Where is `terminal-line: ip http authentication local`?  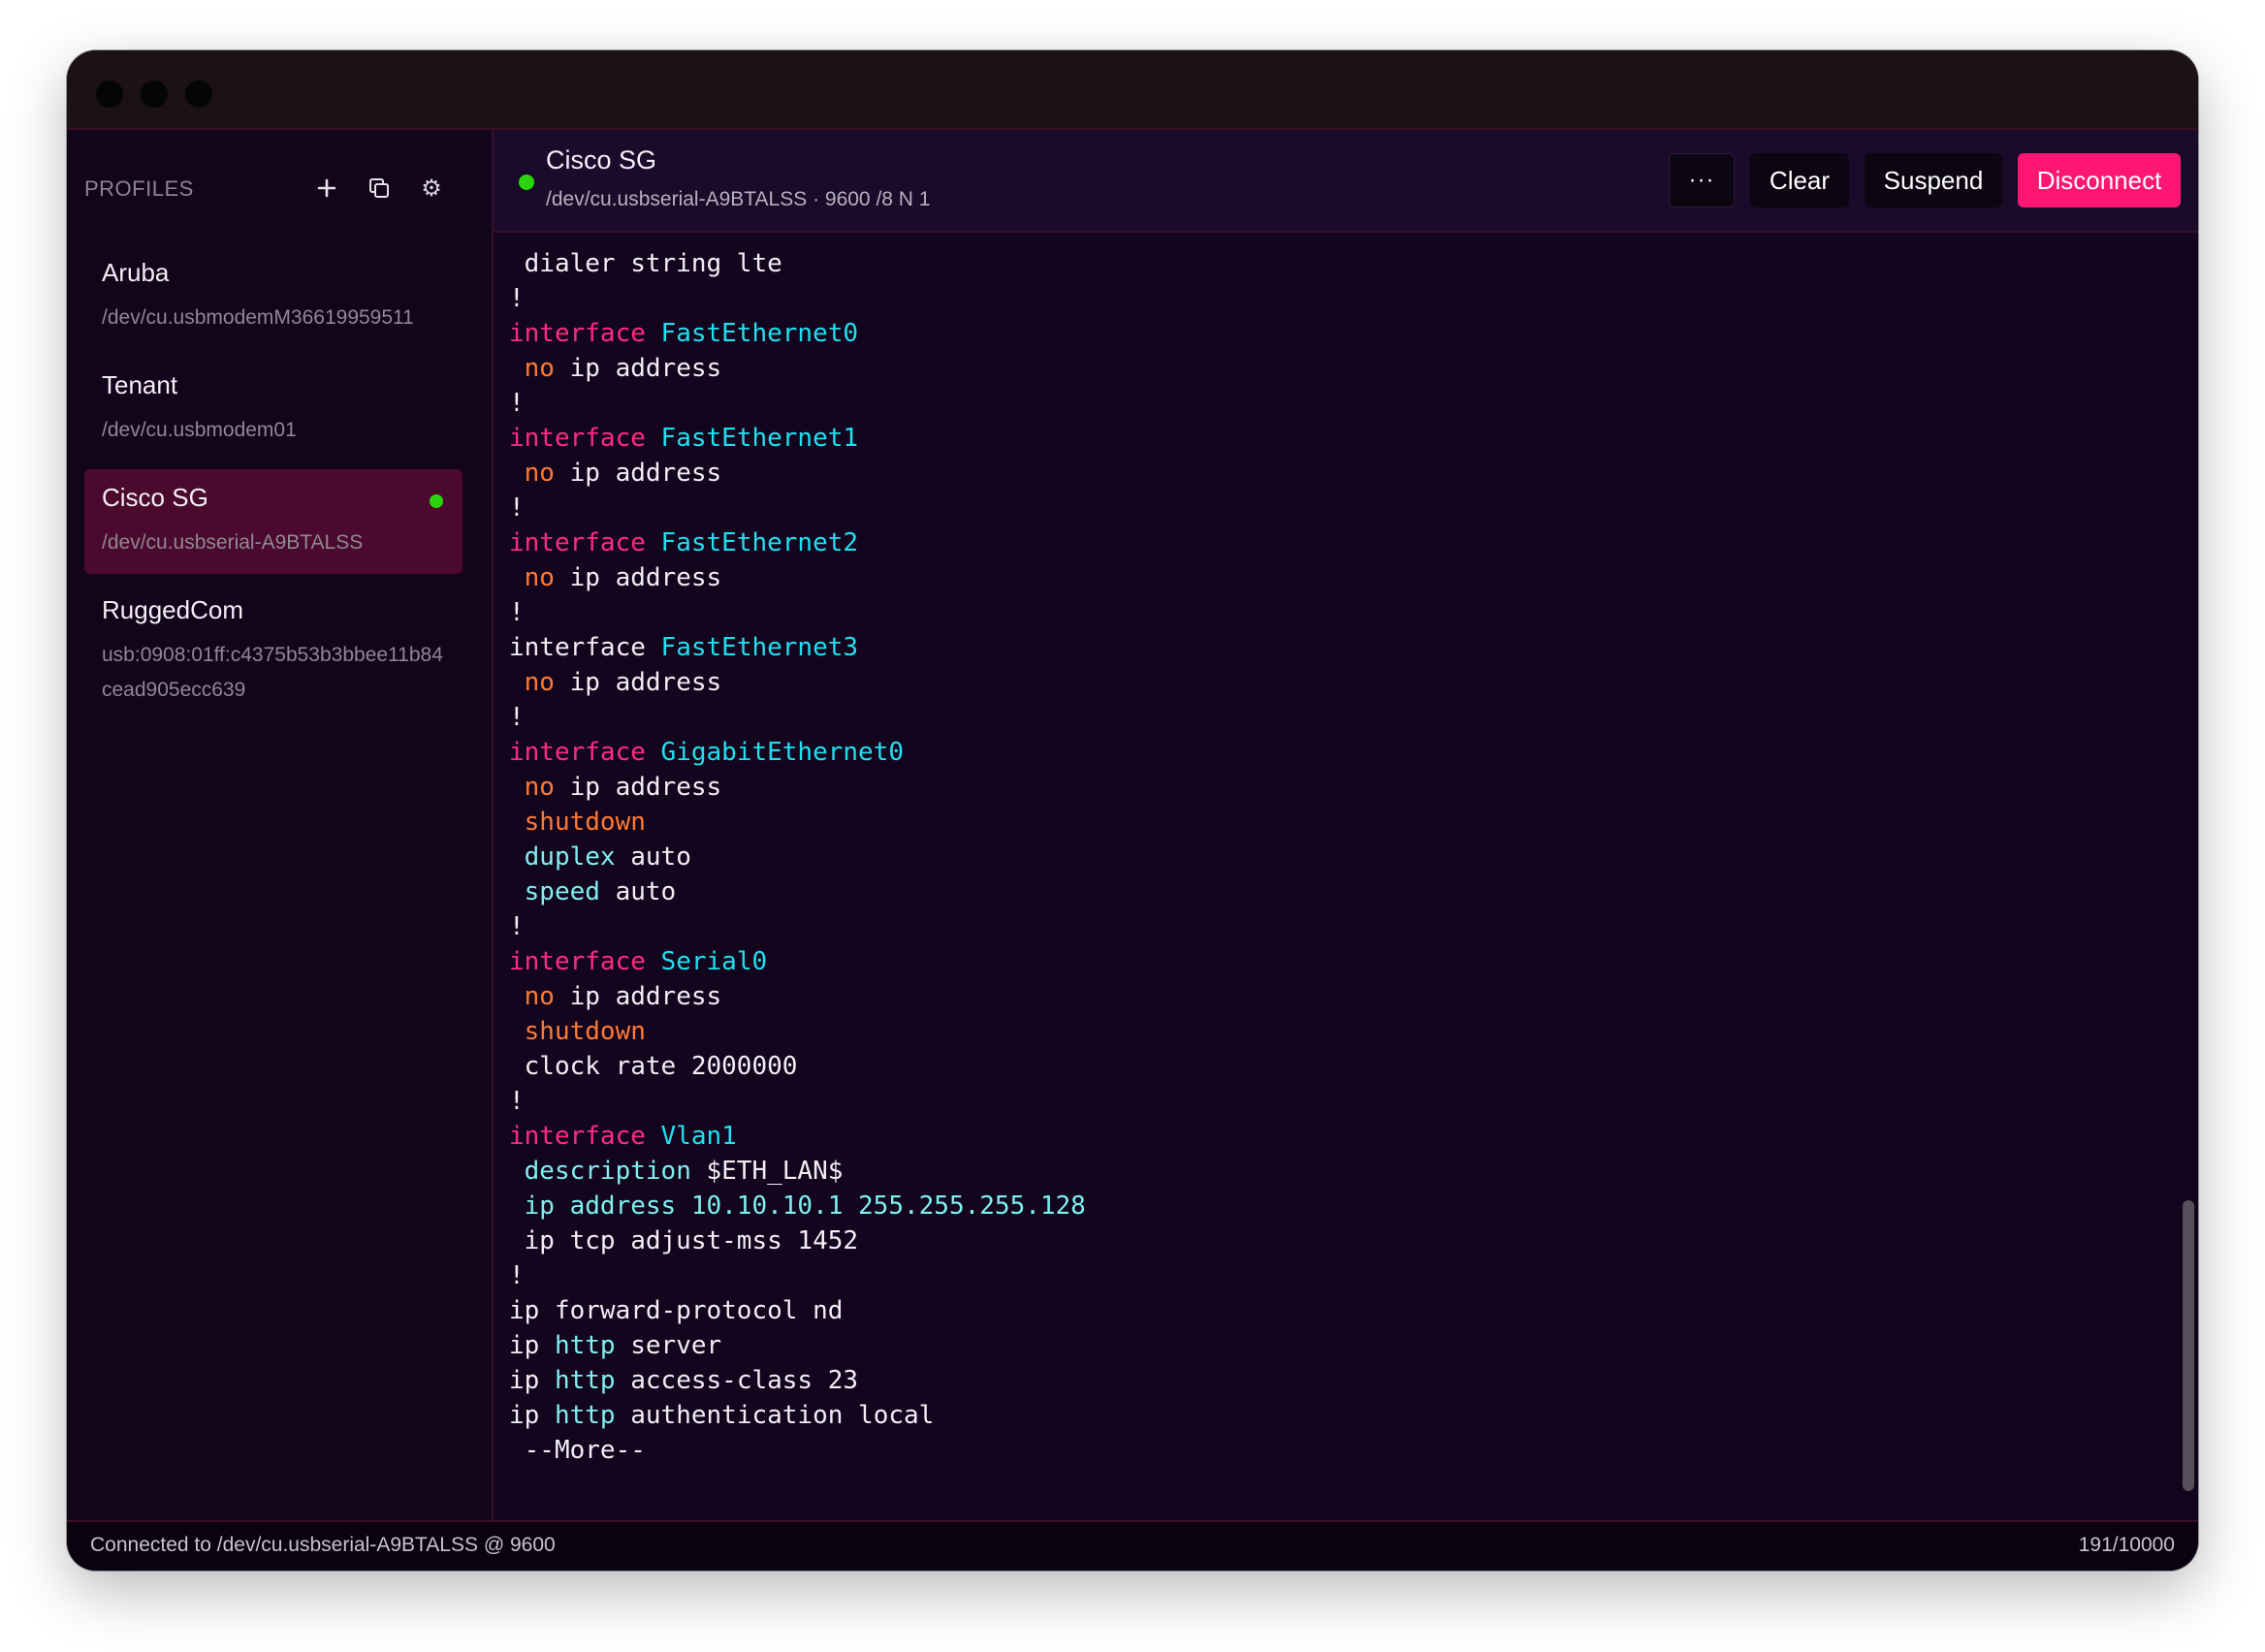 terminal-line: ip http authentication local is located at coordinates (797, 1416).